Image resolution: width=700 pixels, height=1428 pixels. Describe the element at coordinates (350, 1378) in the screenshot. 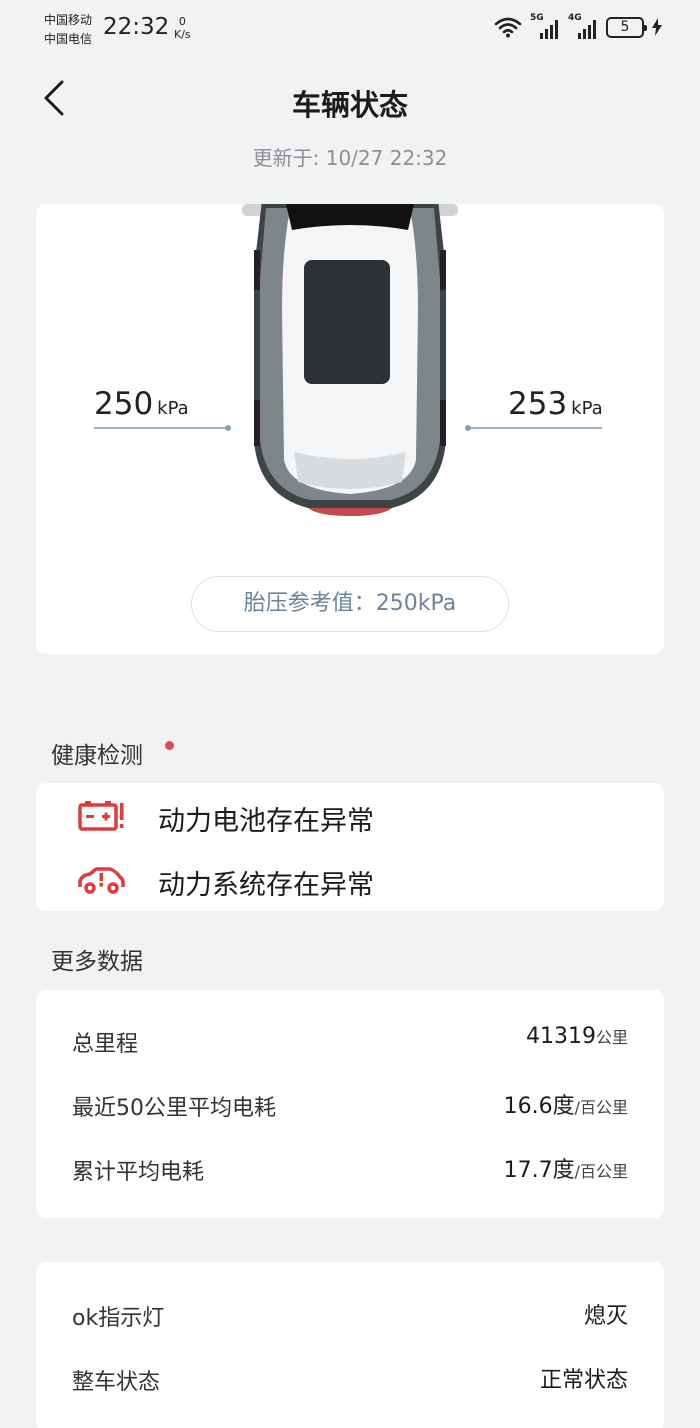

I see `status-row-vehicle-state: 整车状态 正常状态` at that location.